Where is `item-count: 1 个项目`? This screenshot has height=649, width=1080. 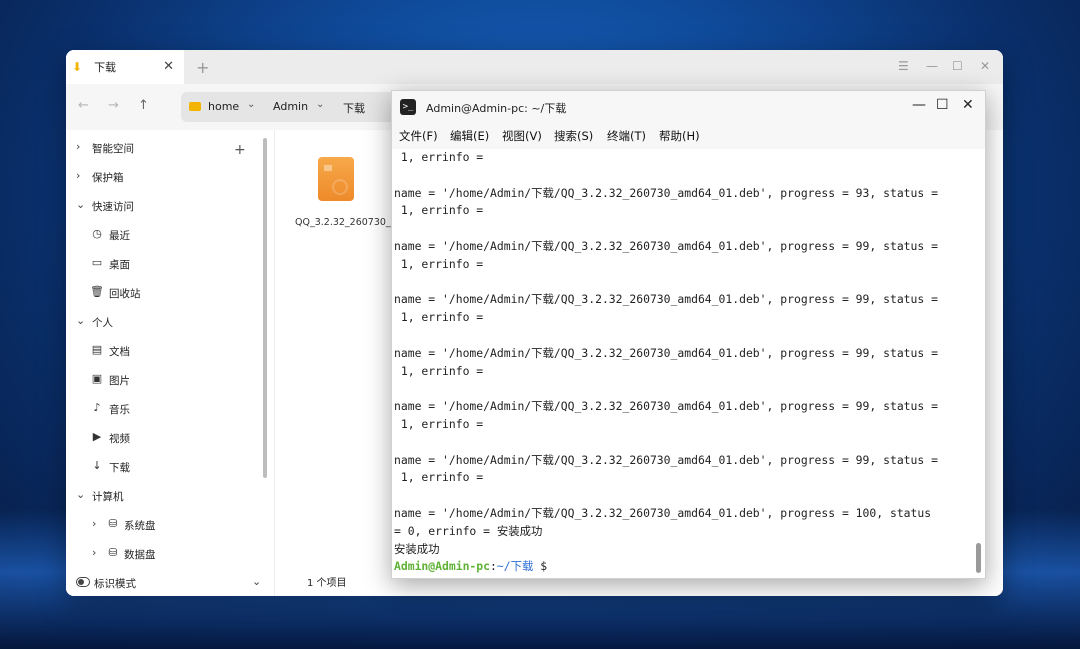 item-count: 1 个项目 is located at coordinates (327, 583).